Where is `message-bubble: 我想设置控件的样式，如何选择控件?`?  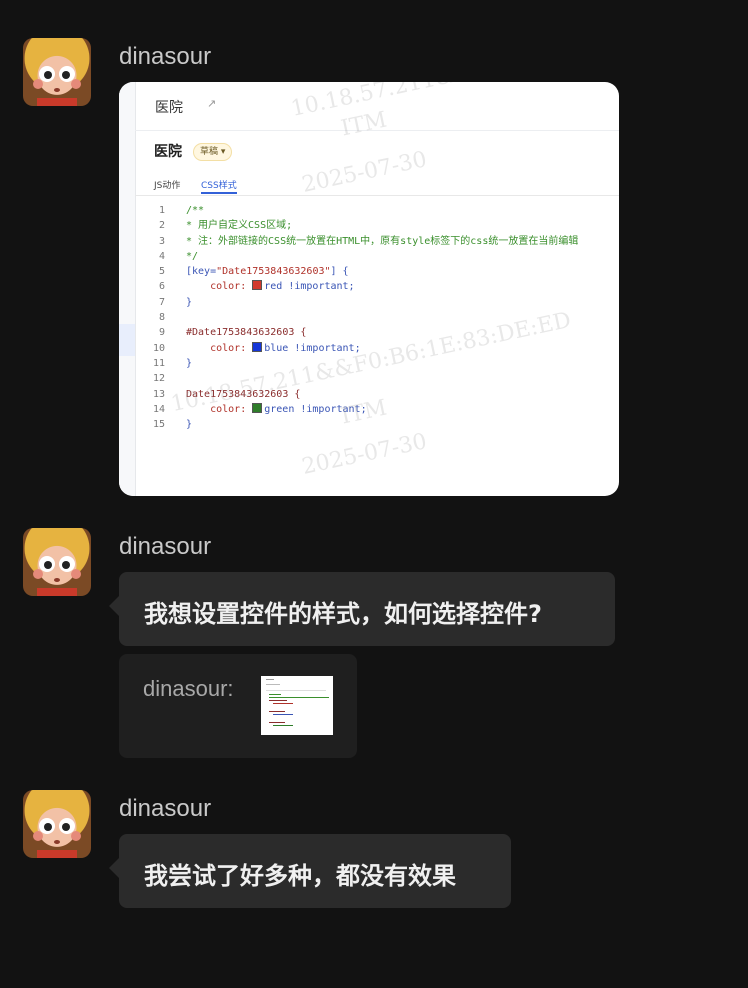 message-bubble: 我想设置控件的样式，如何选择控件? is located at coordinates (362, 609).